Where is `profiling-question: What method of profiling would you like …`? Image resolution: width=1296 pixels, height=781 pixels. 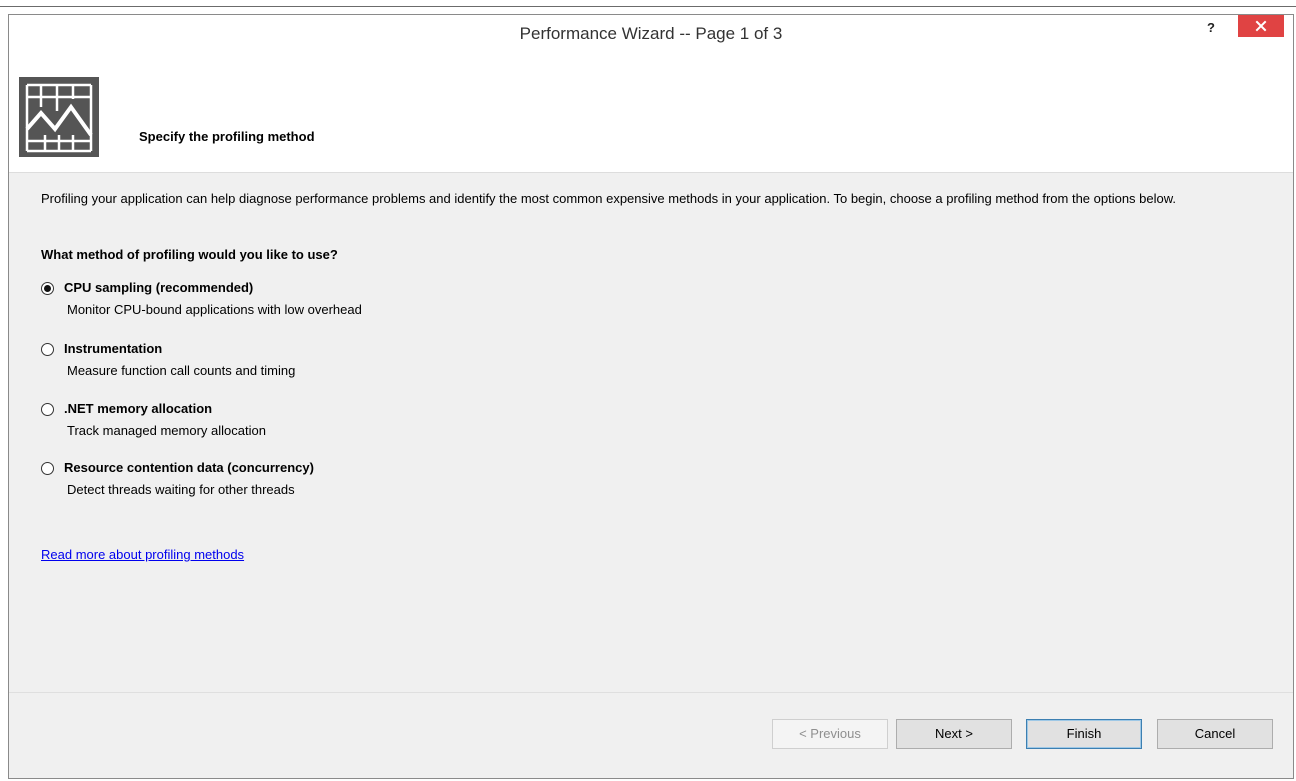
profiling-question: What method of profiling would you like … is located at coordinates (189, 254).